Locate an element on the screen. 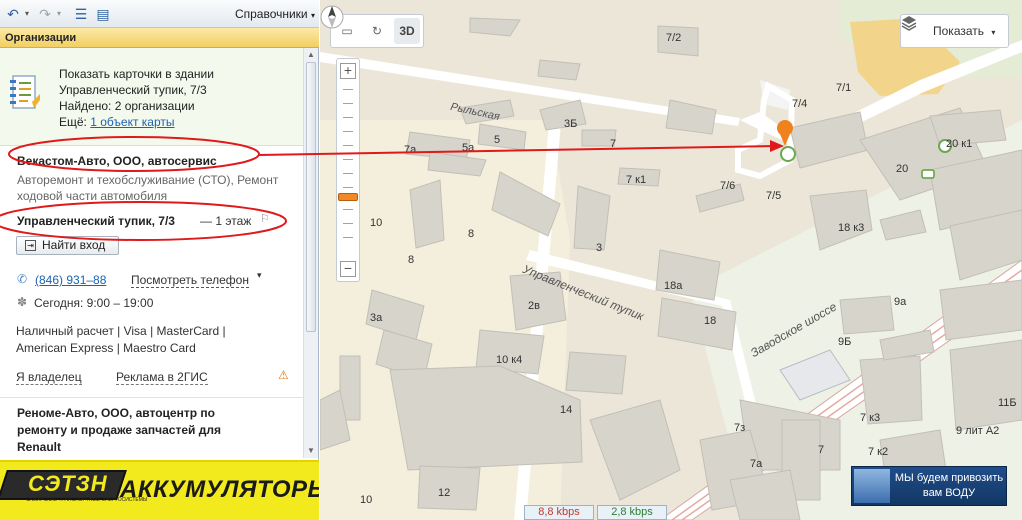  advertise-link: Реклама в 2ГИС is located at coordinates (162, 377).